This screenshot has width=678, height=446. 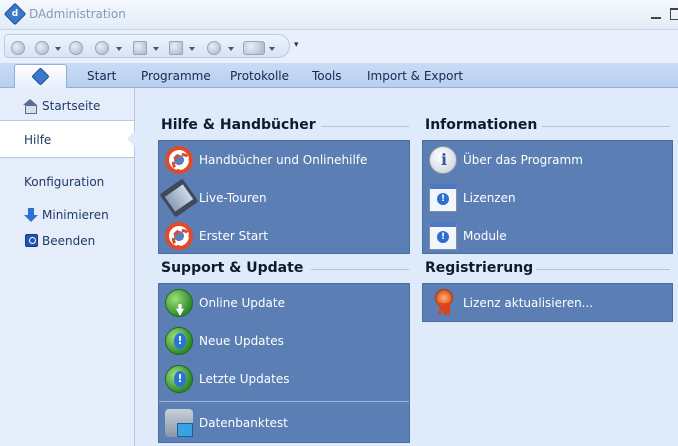 I want to click on app-logo-icon: d, so click(x=15, y=14).